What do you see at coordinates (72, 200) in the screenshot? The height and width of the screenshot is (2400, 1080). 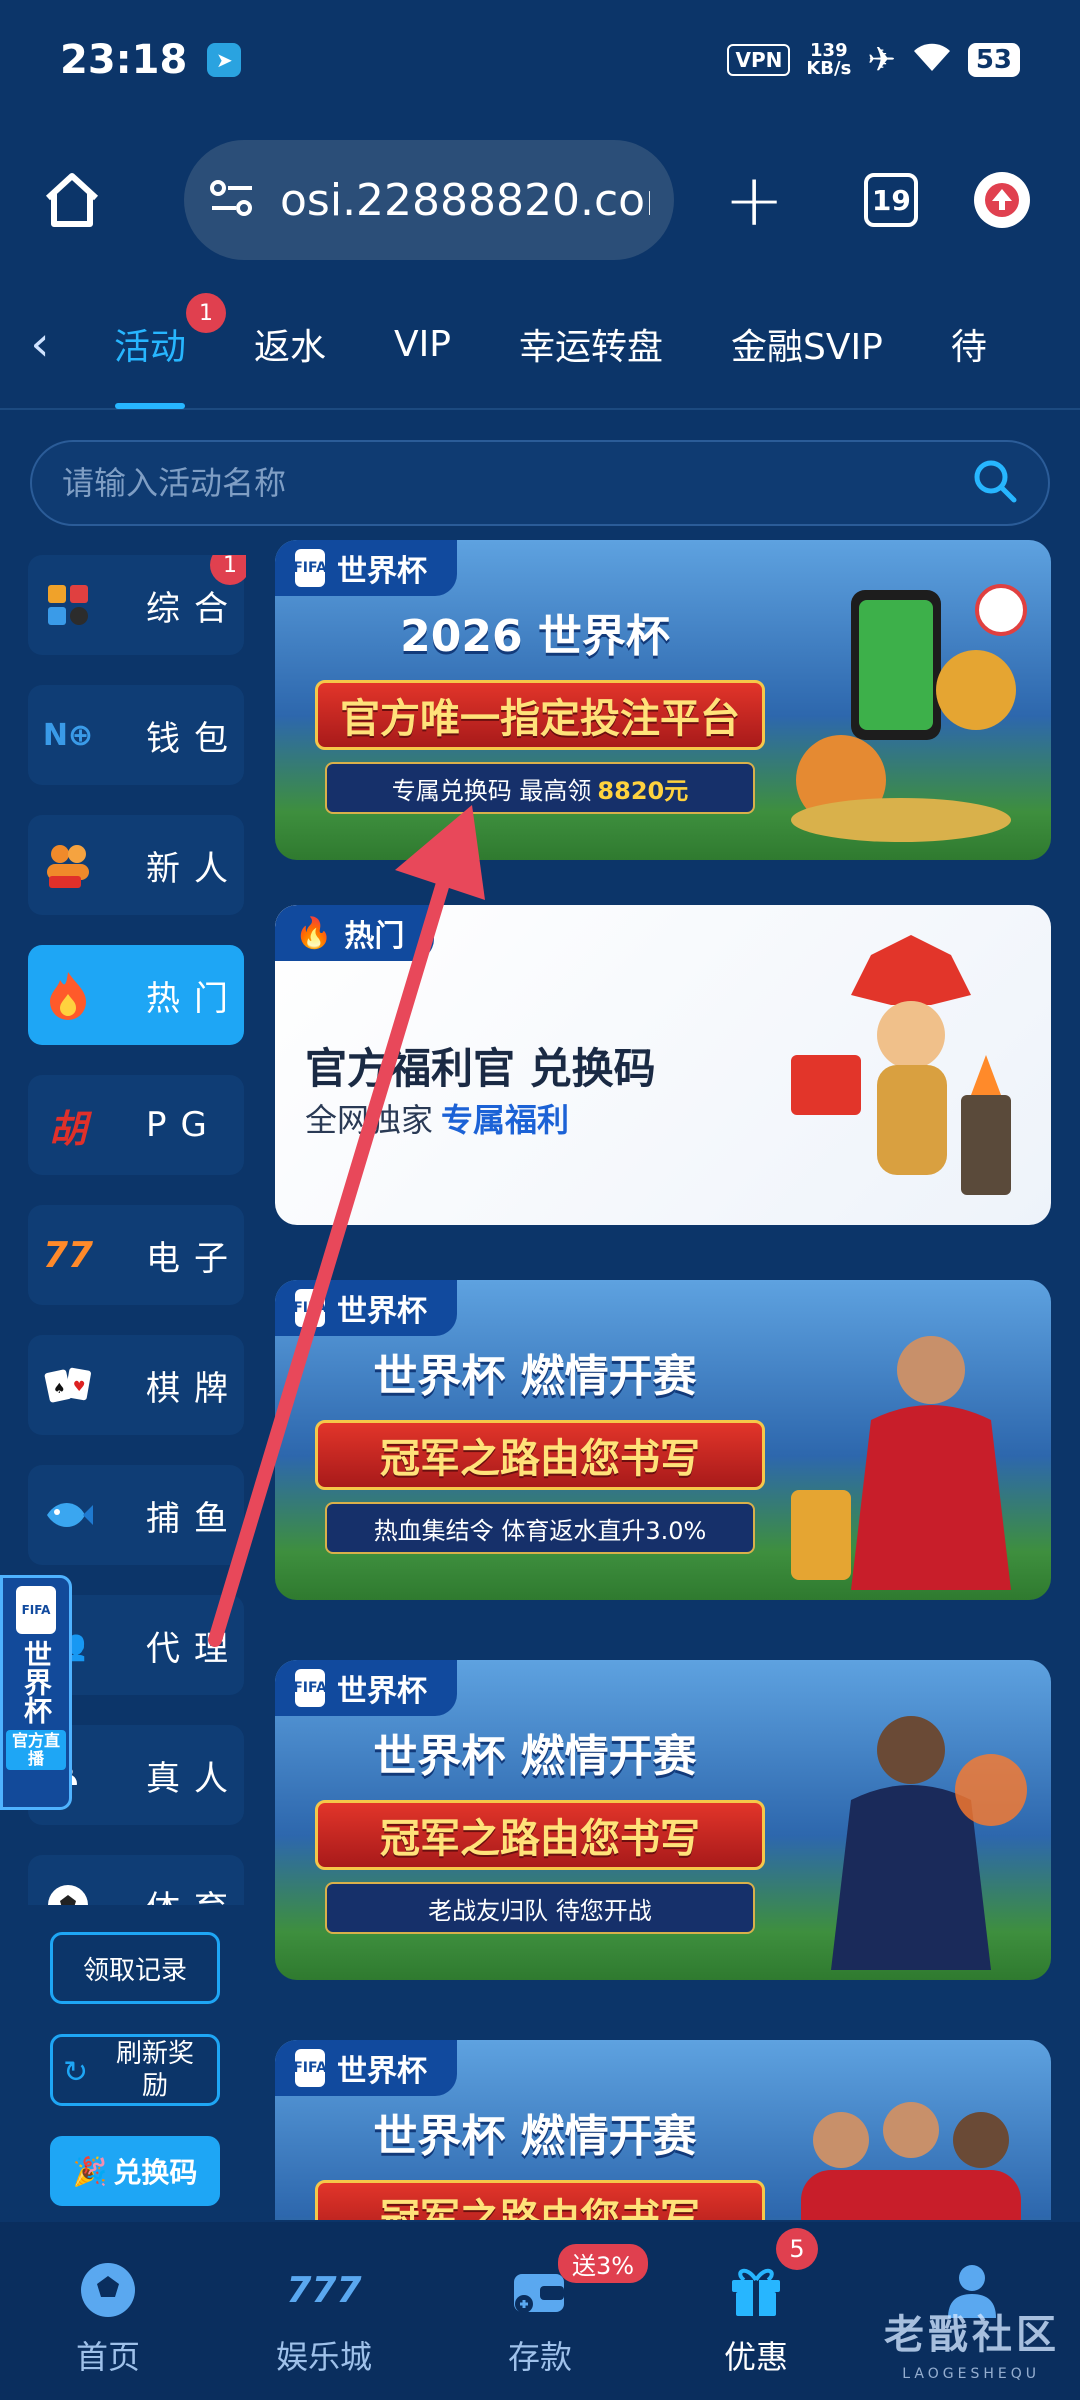 I see `home-icon` at bounding box center [72, 200].